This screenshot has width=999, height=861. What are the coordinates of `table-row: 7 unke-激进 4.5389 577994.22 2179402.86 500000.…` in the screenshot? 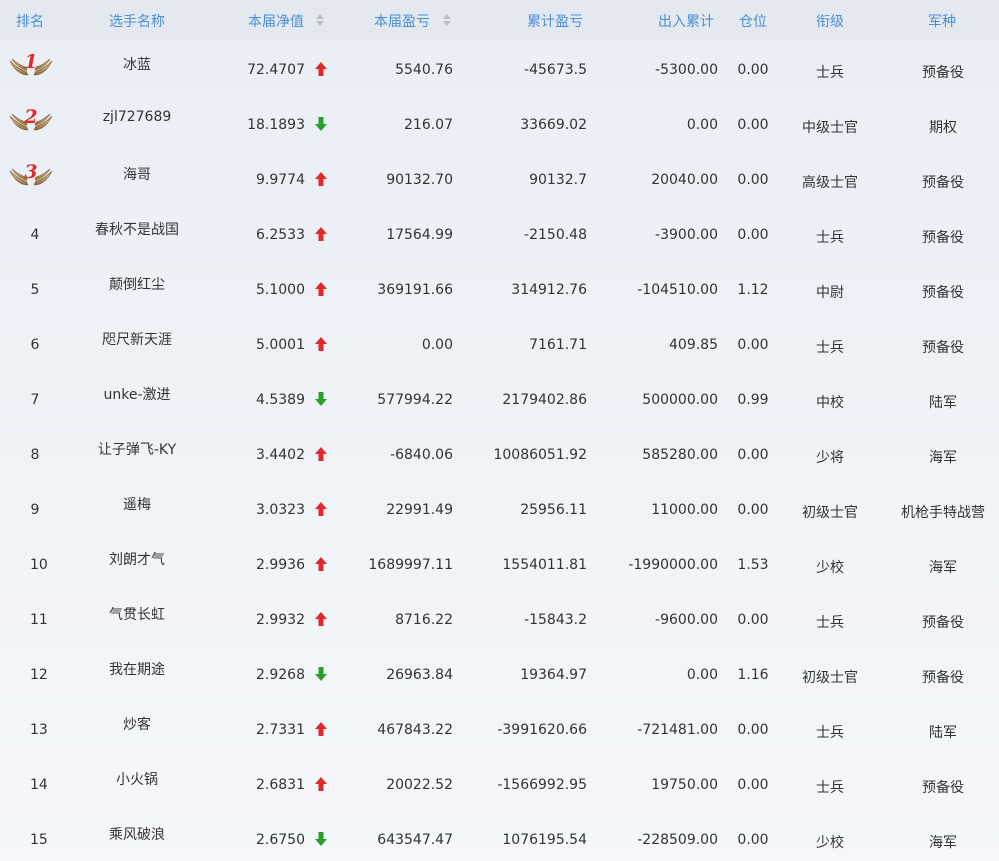 It's located at (499, 397).